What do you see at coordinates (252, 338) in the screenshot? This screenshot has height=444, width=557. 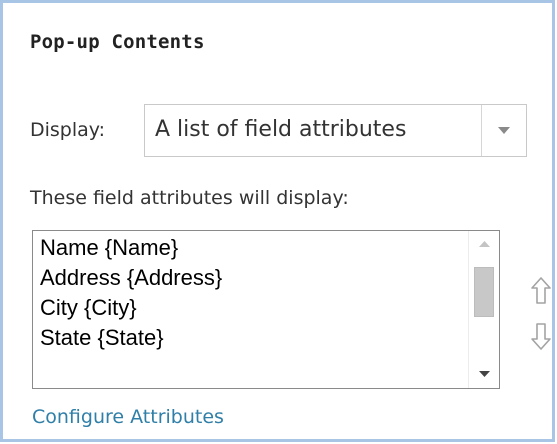 I see `list-item: State {State}` at bounding box center [252, 338].